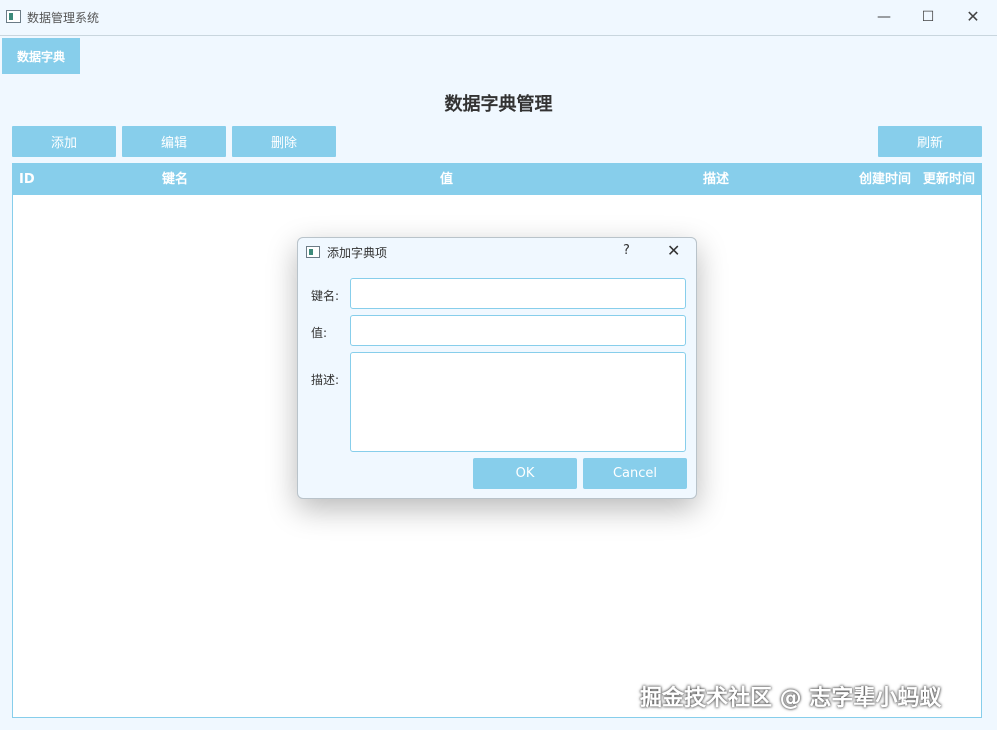  What do you see at coordinates (446, 179) in the screenshot?
I see `column-header-value: 值` at bounding box center [446, 179].